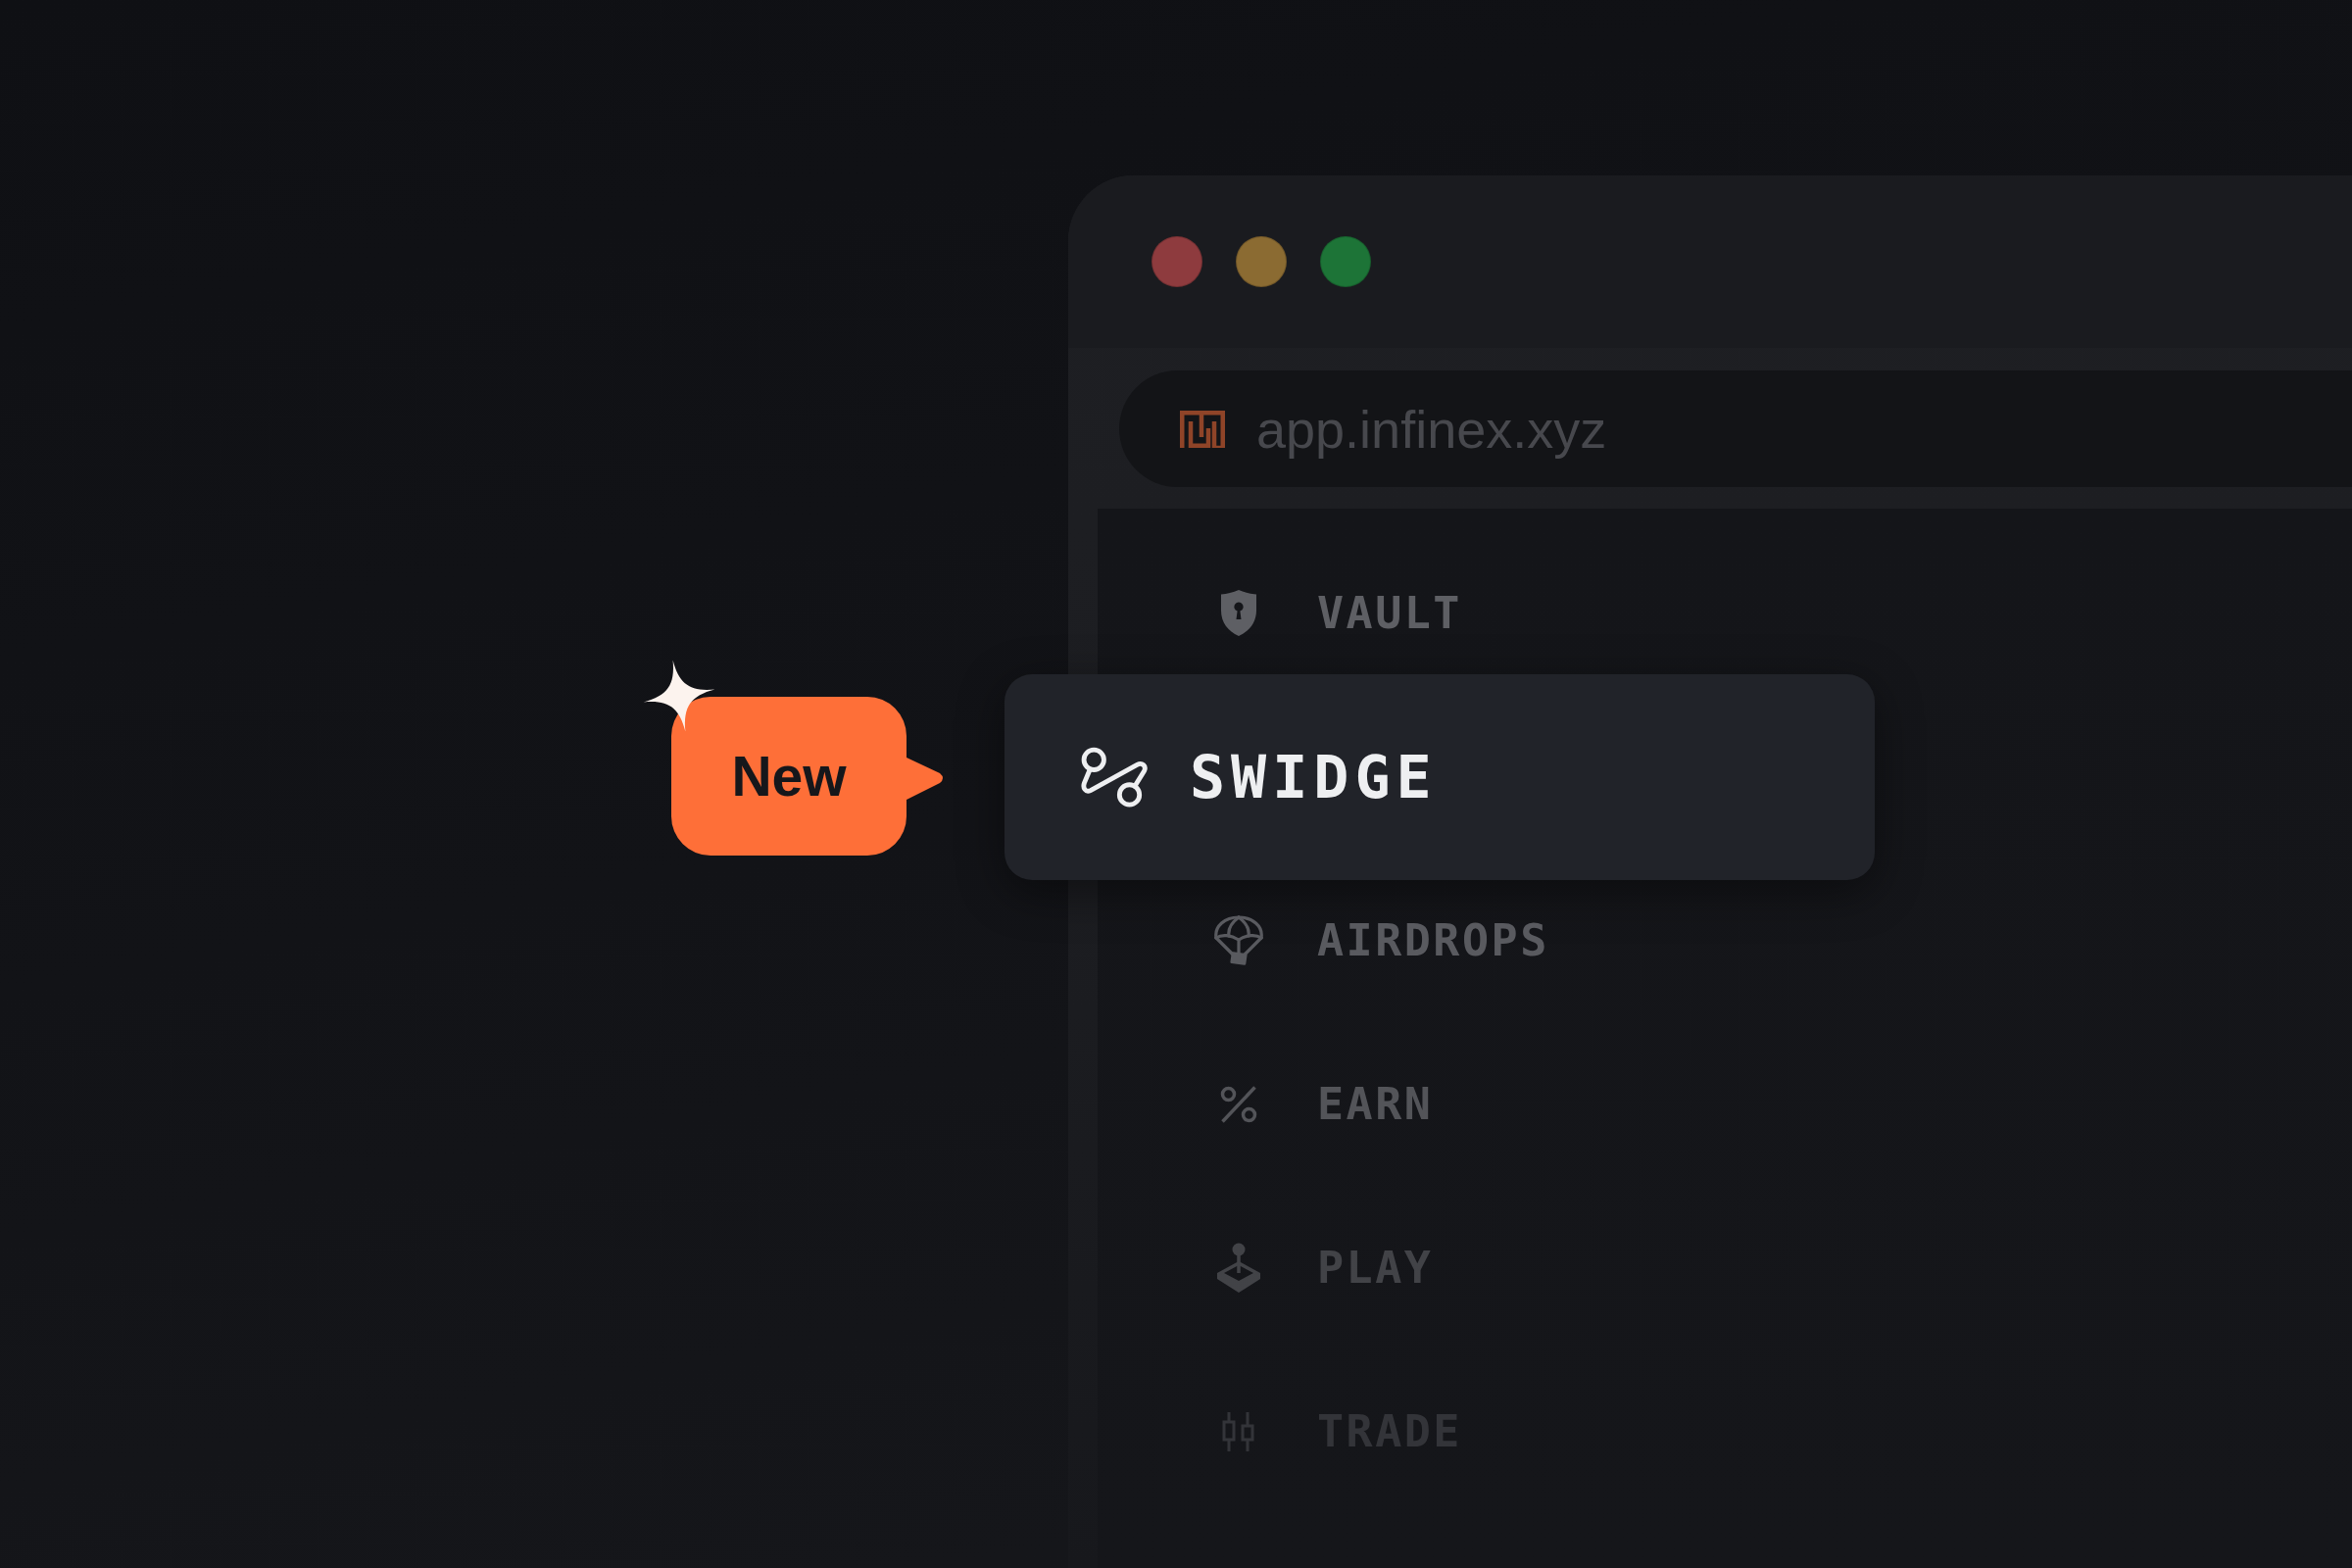 This screenshot has height=1568, width=2352. Describe the element at coordinates (1238, 613) in the screenshot. I see `shield-keyhole-icon` at that location.